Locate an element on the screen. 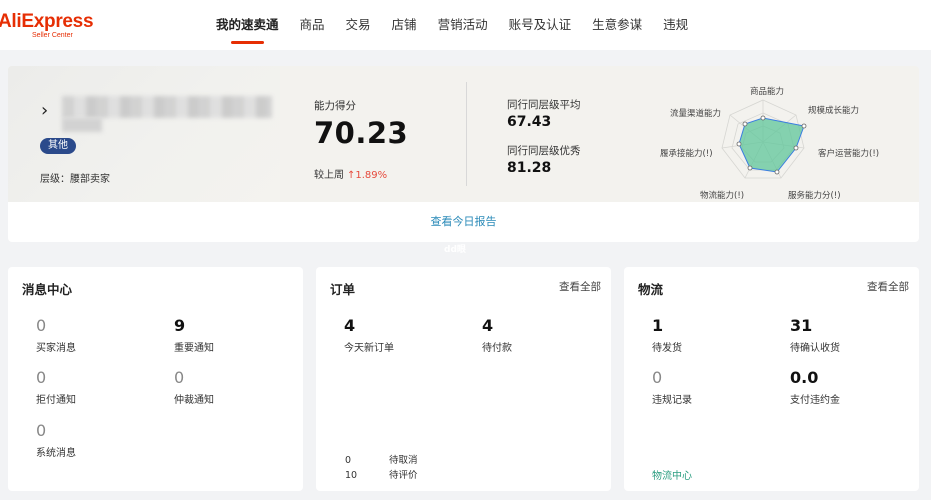  message-center-card: 消息中心 0 买家消息 9 重要通知 0 拒付通知 0 仲裁通知 0 系统消息 is located at coordinates (155, 379).